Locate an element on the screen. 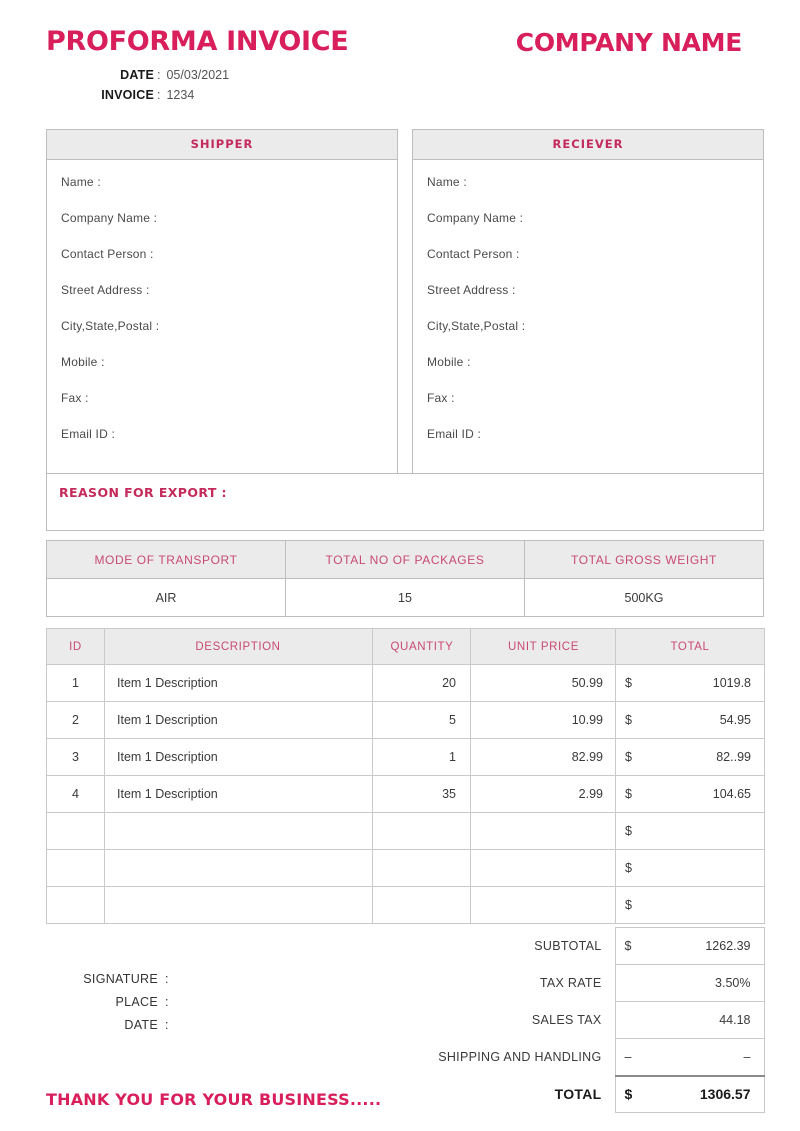 The image size is (800, 1131). table-row: 4 Item 1 Description 35 2.99 $ 104.65 is located at coordinates (405, 794).